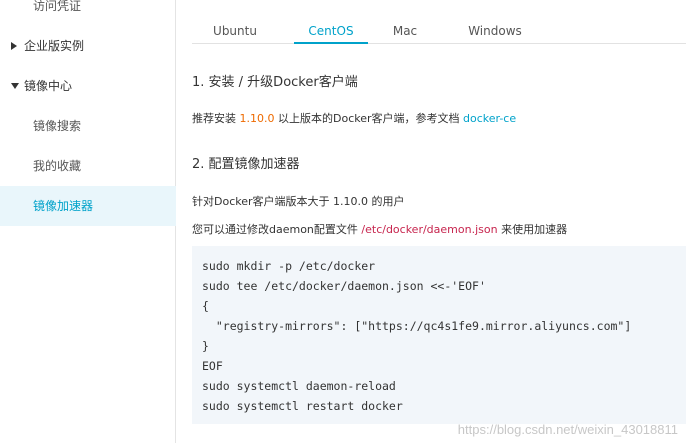  Describe the element at coordinates (369, 118) in the screenshot. I see `recommend-text-mid: 以上版本的Docker客户端，参考文档` at that location.